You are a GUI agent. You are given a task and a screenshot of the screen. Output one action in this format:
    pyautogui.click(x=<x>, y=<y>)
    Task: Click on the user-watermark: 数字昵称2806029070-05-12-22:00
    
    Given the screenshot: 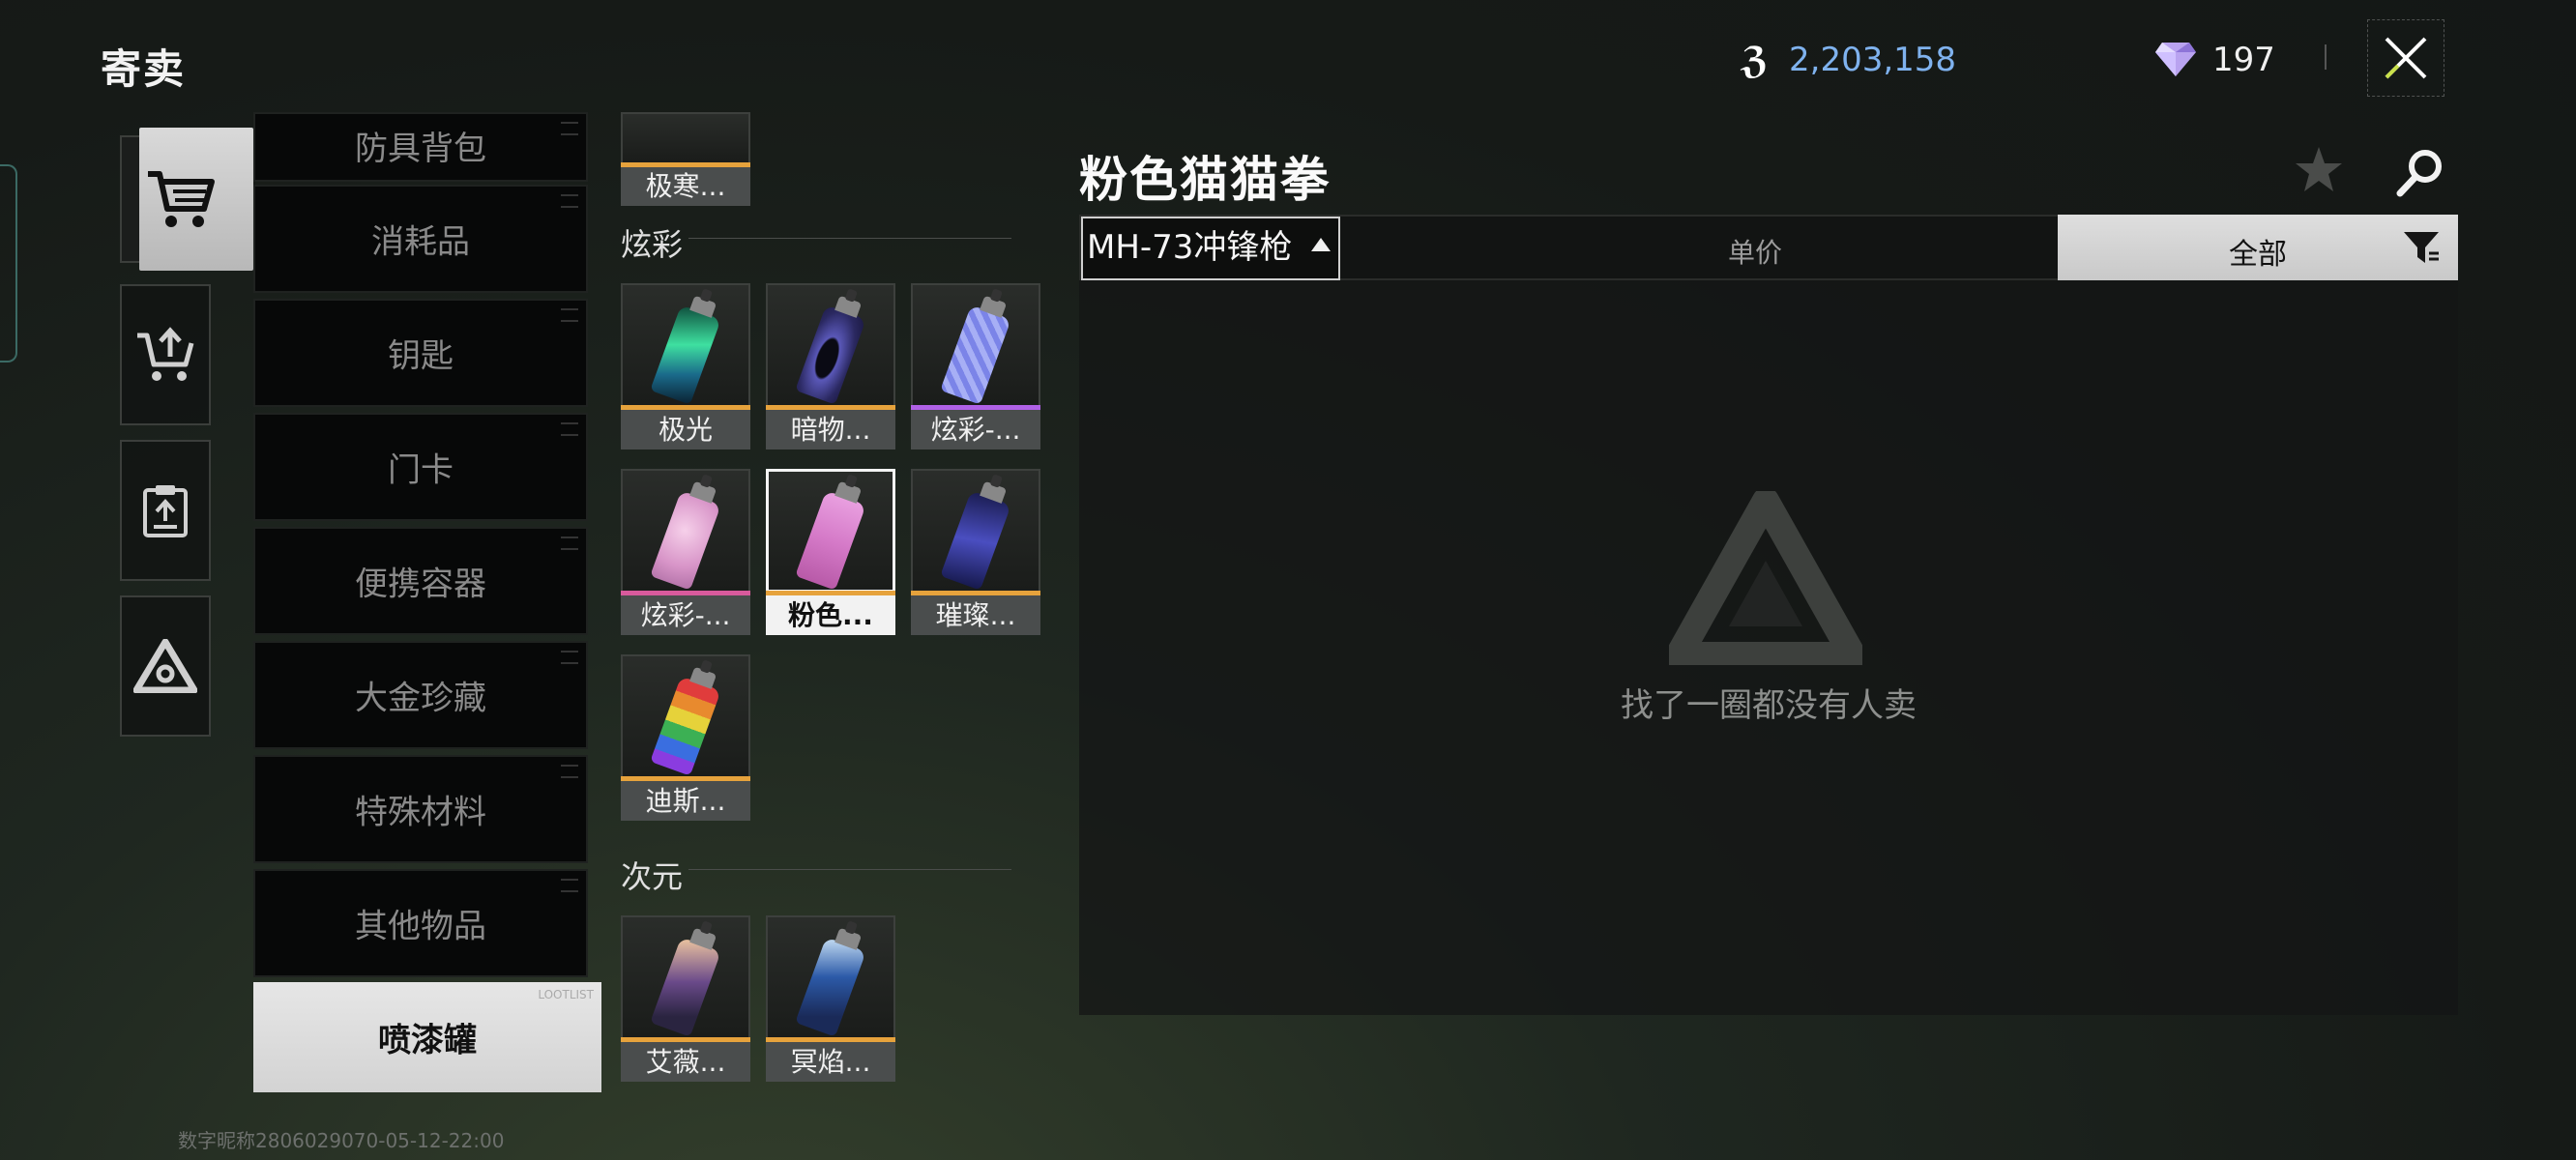 What is the action you would take?
    pyautogui.click(x=341, y=1141)
    